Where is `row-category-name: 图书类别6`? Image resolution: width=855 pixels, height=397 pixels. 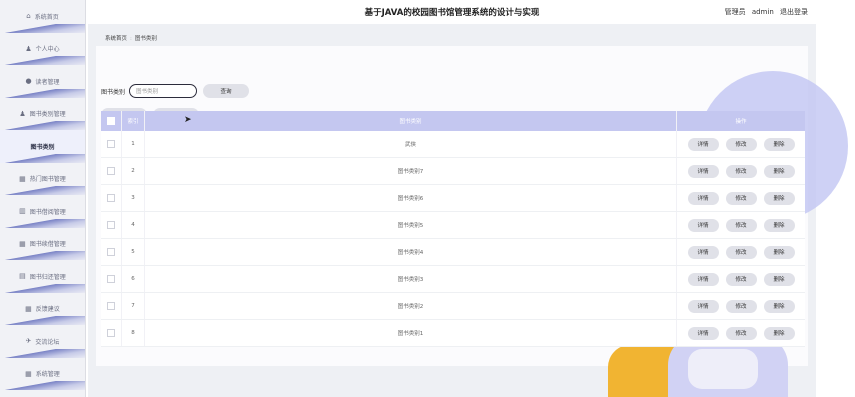
row-category-name: 图书类别6 is located at coordinates (411, 198).